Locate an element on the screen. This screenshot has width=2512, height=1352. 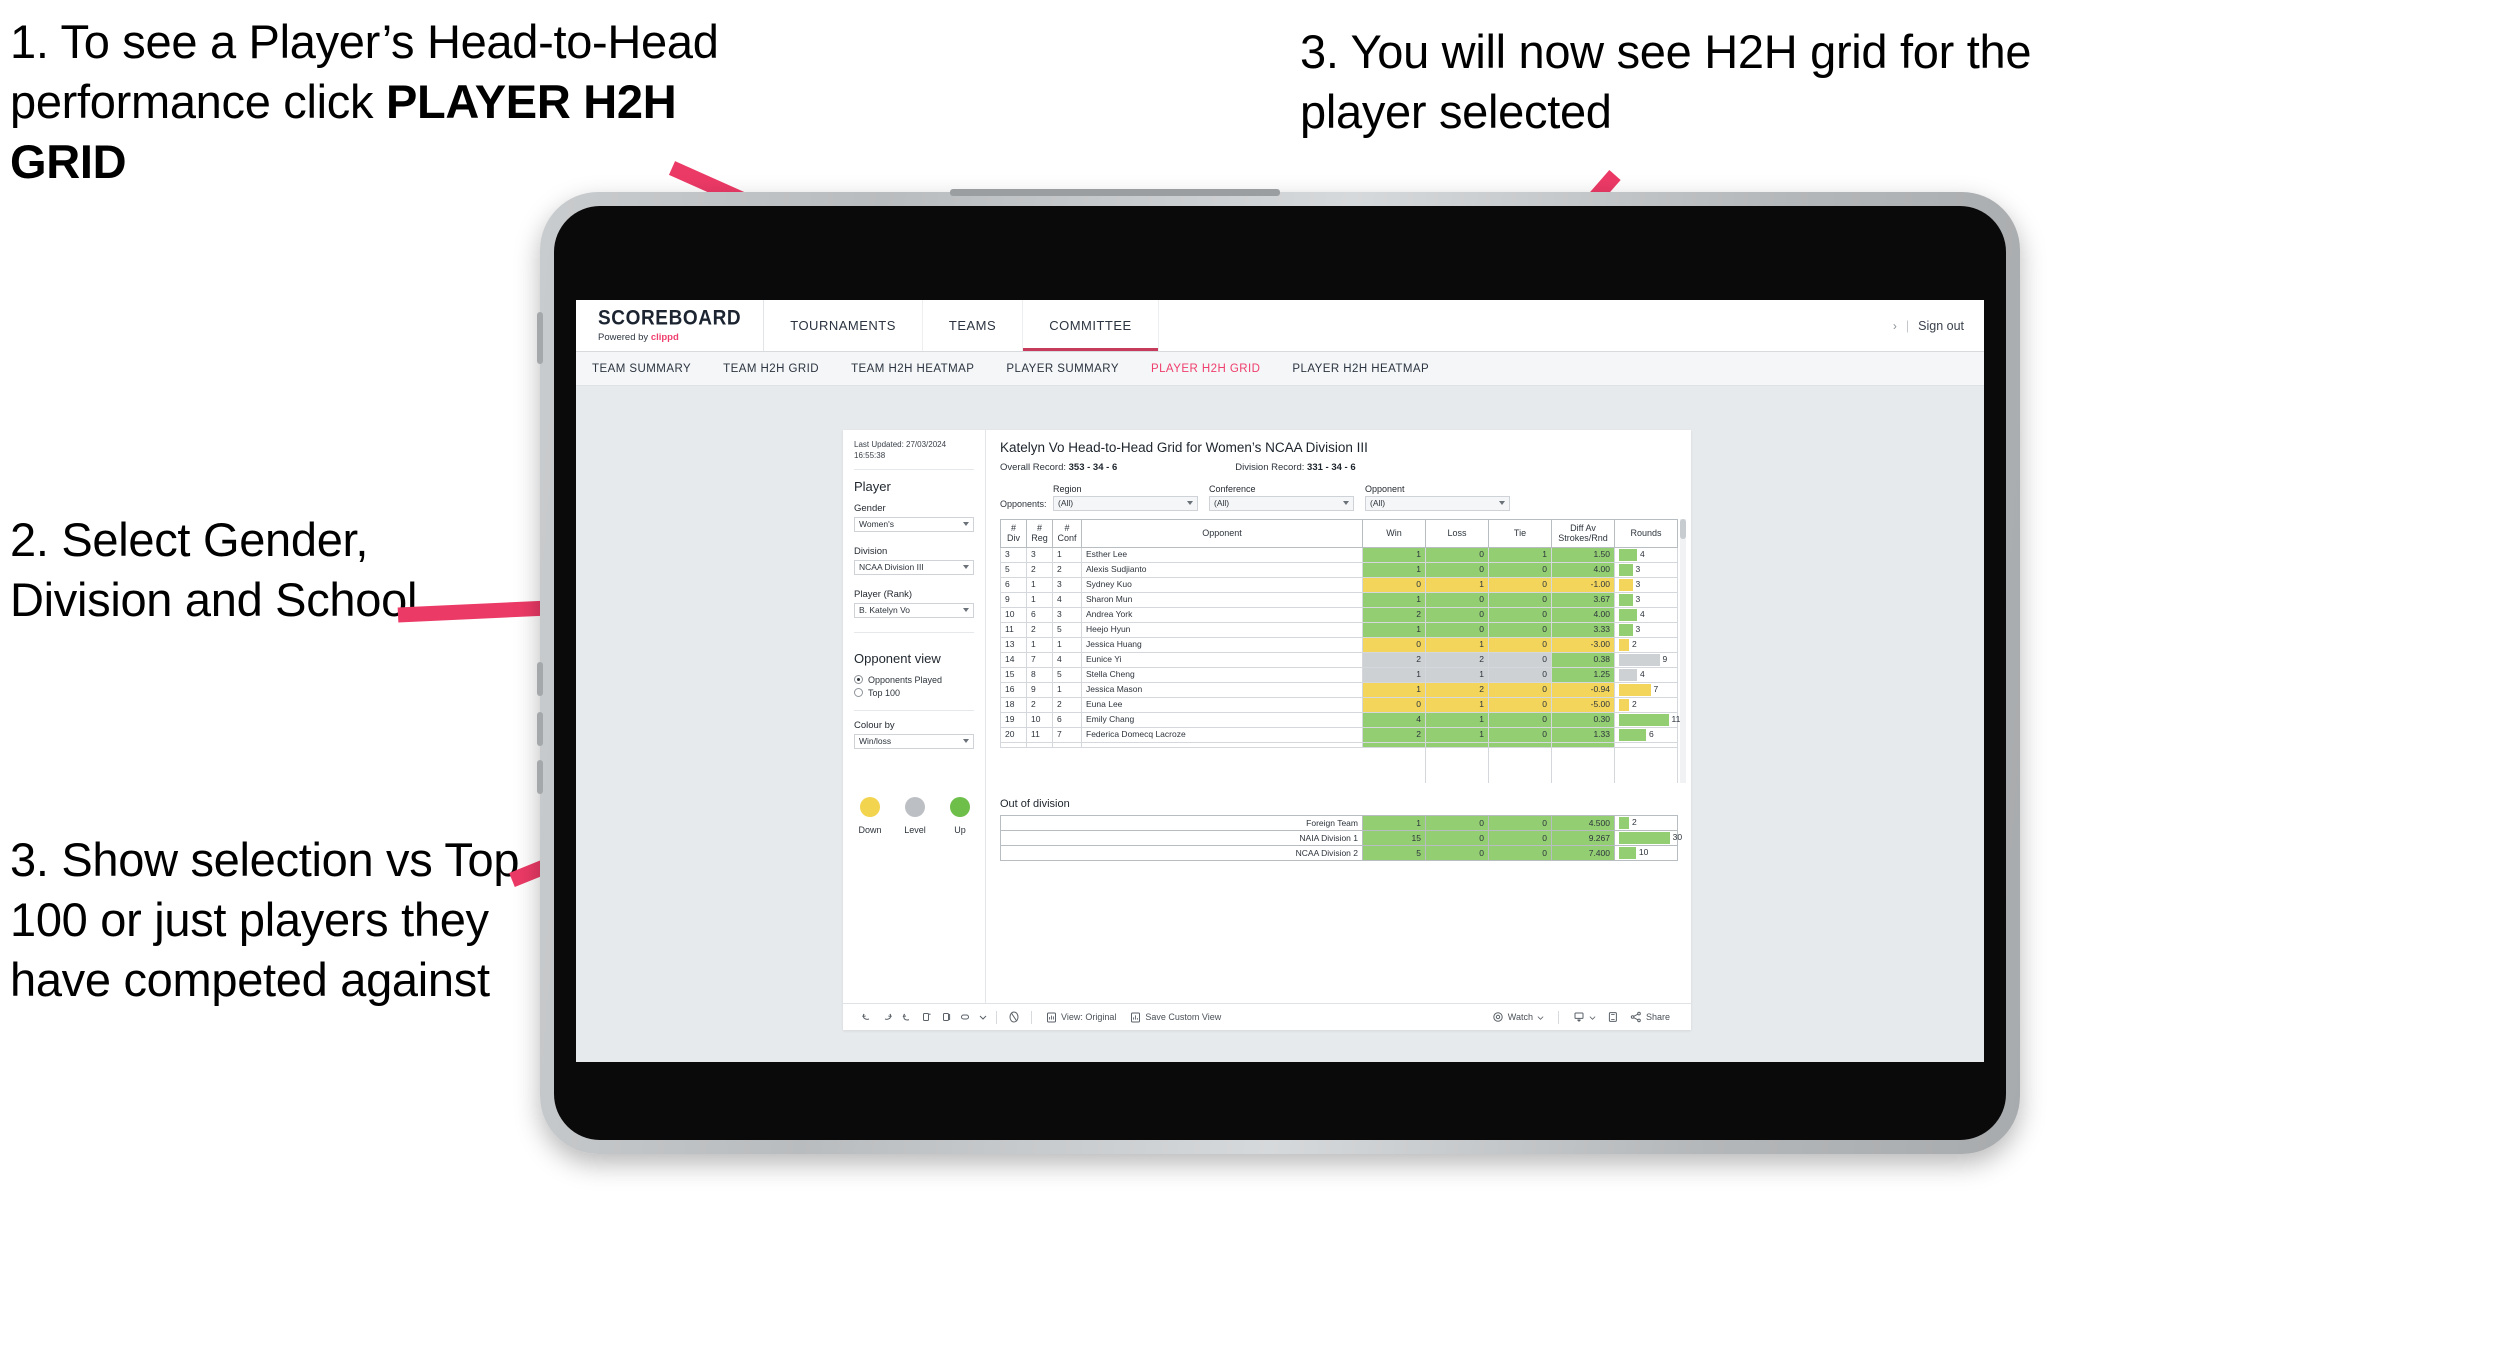
table-row: 3 3 1 Esther Lee 1 0 1 1.50 4 is located at coordinates (1339, 554).